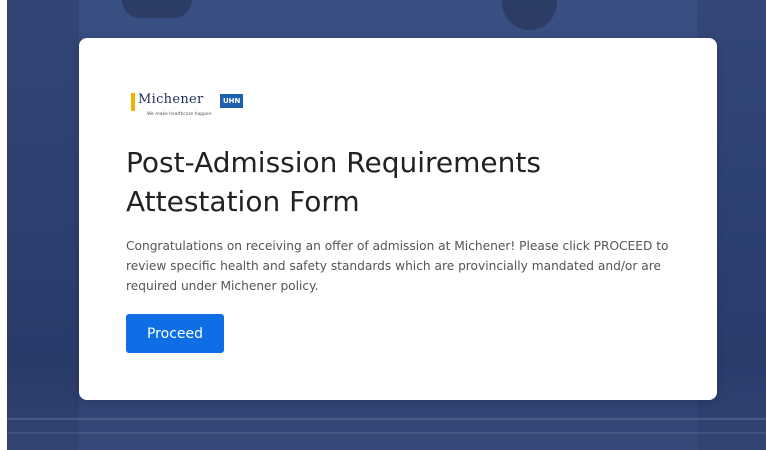  Describe the element at coordinates (133, 102) in the screenshot. I see `logo-accent-bar` at that location.